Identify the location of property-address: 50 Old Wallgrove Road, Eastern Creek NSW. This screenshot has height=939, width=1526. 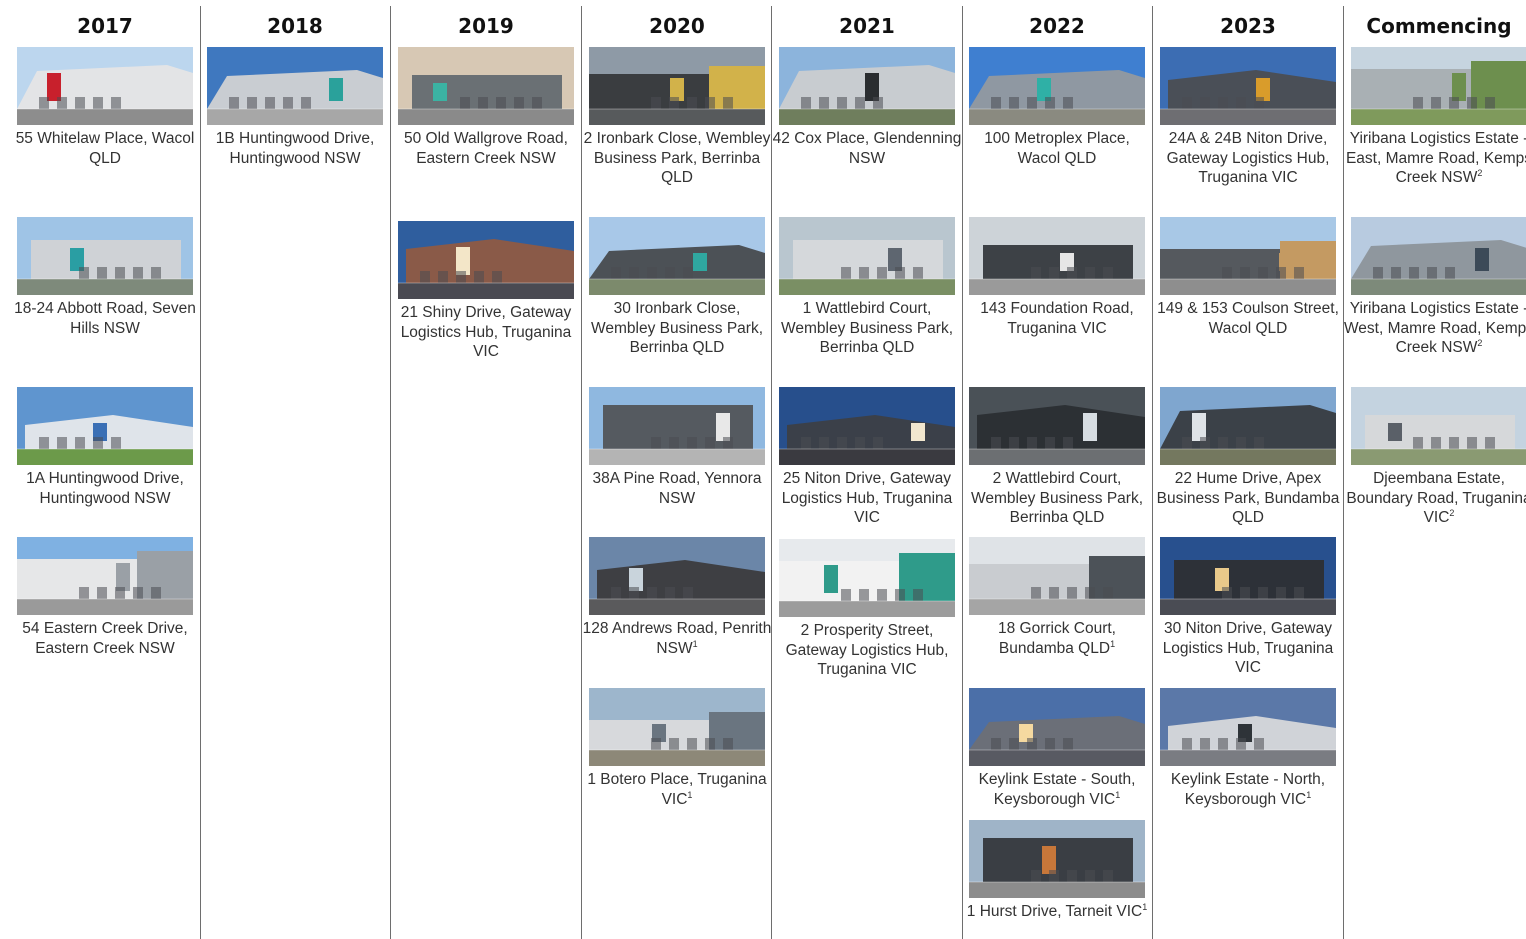
(486, 148).